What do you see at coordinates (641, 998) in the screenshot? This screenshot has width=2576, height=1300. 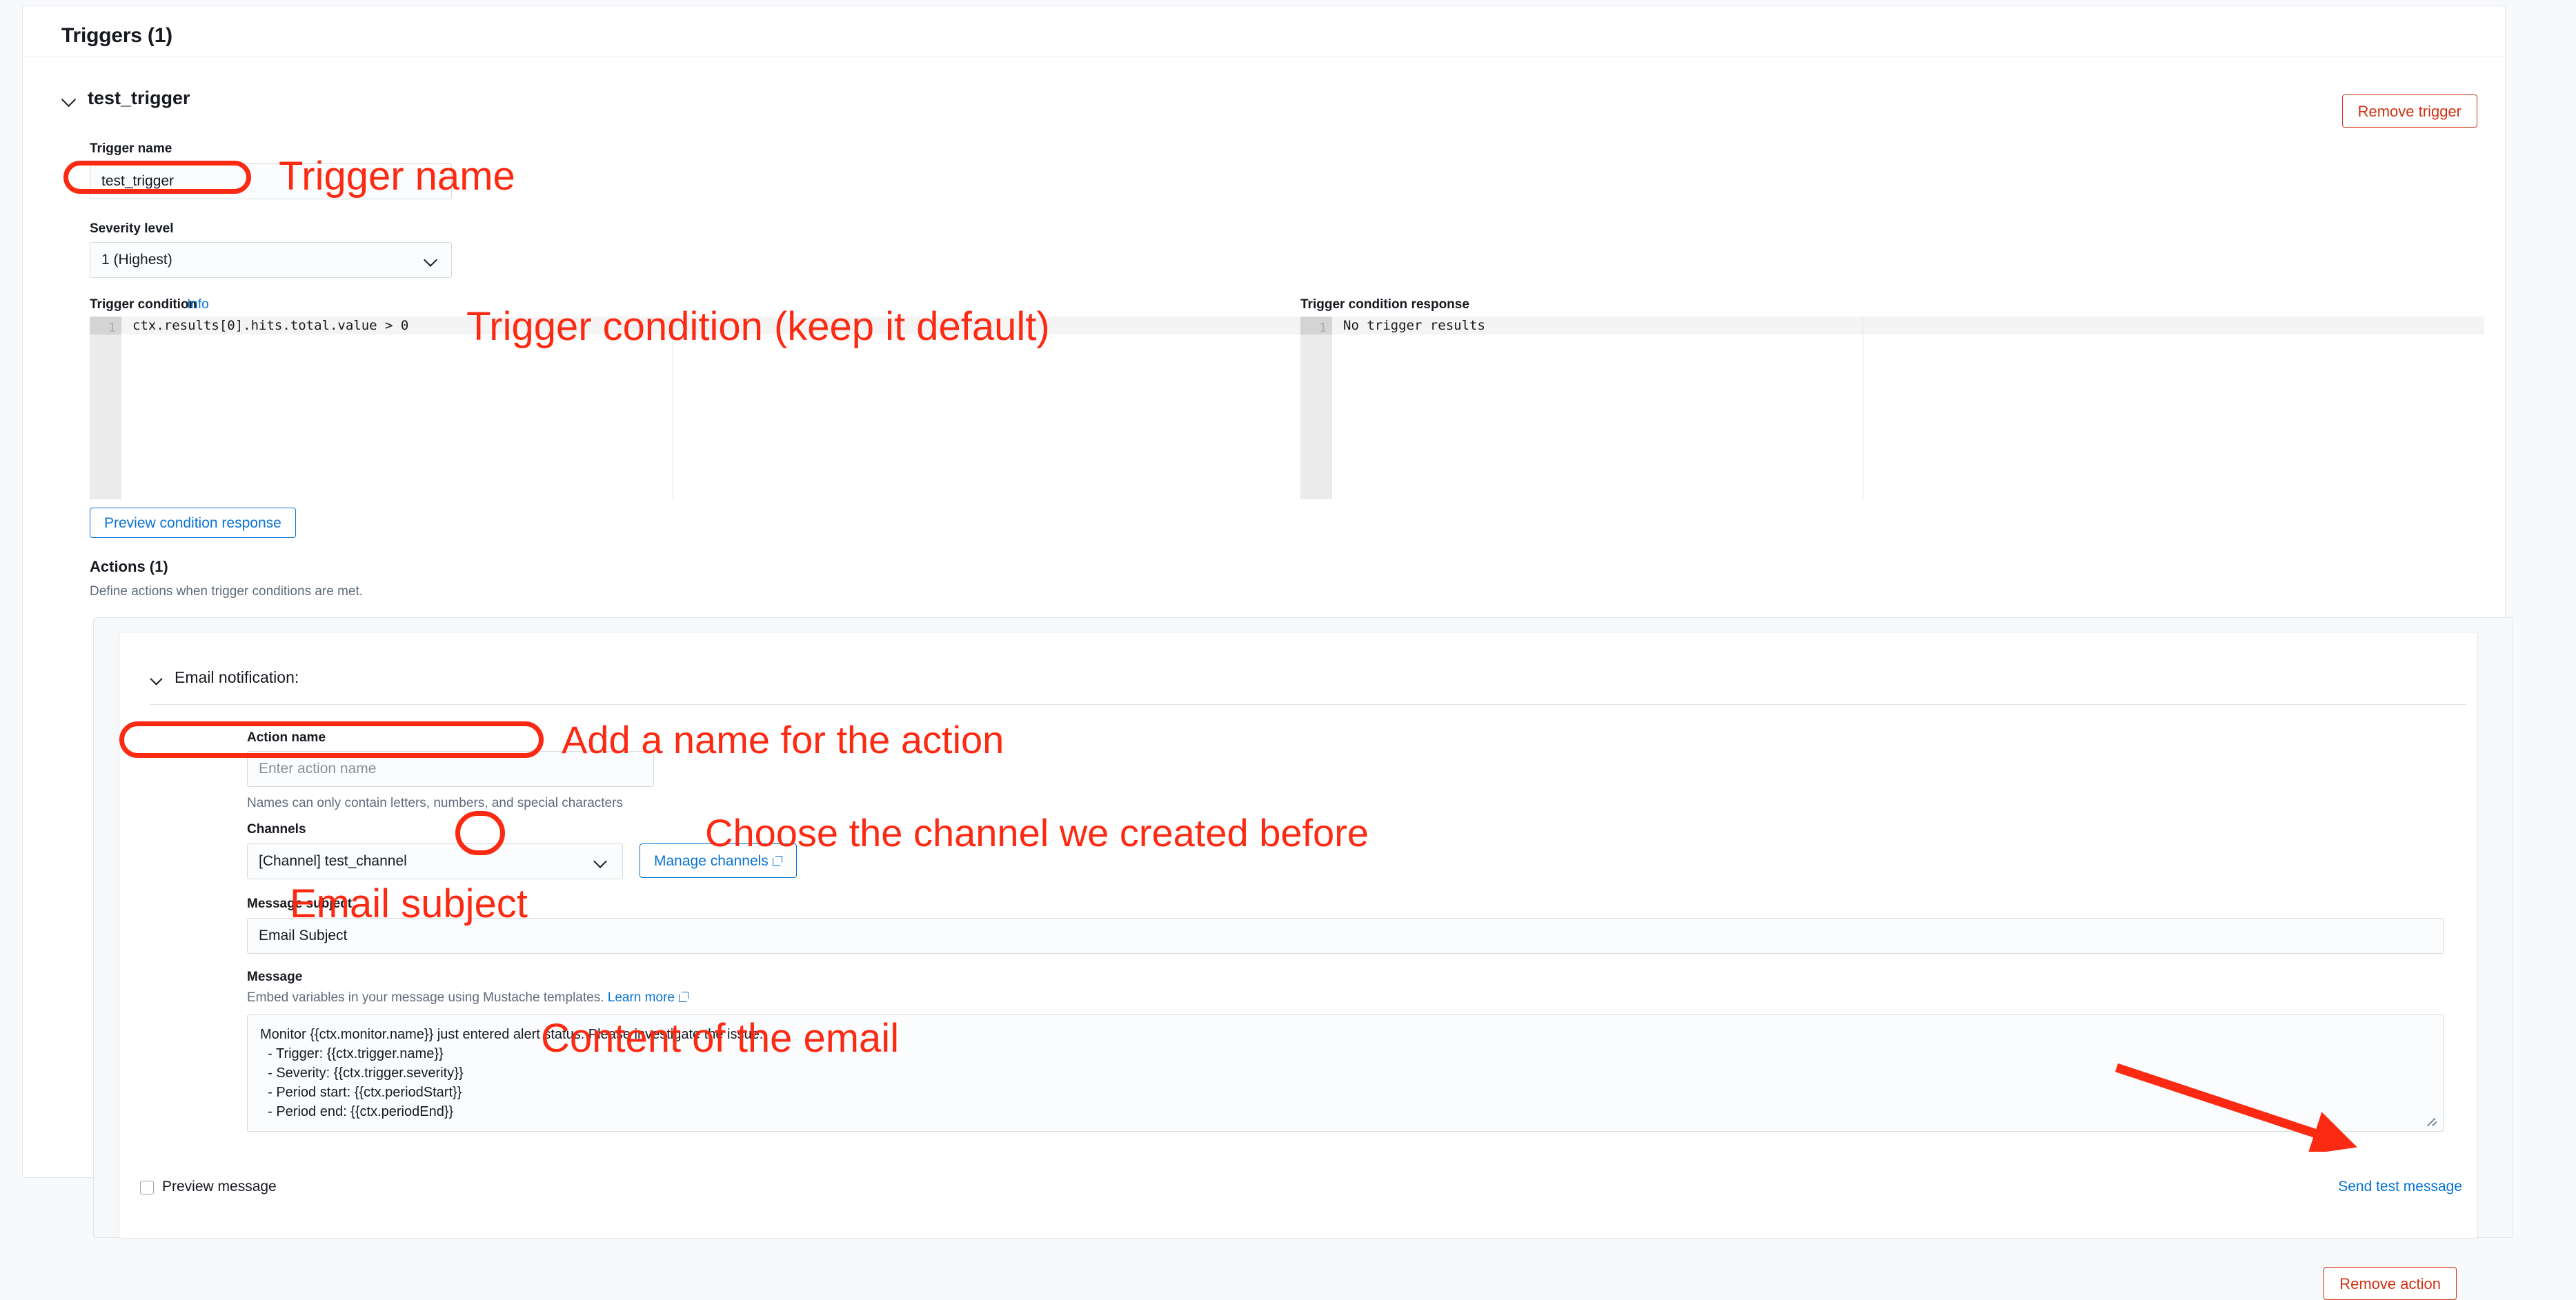 I see `message-learn-more-link: Learn more` at bounding box center [641, 998].